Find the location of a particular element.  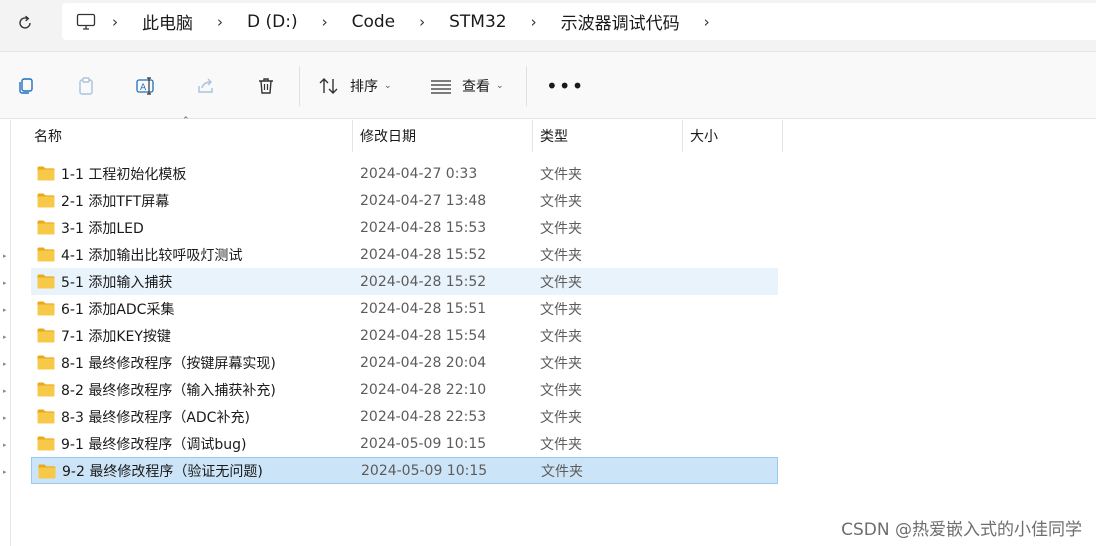

file-date: 2024-04-28 20:04 is located at coordinates (423, 362).